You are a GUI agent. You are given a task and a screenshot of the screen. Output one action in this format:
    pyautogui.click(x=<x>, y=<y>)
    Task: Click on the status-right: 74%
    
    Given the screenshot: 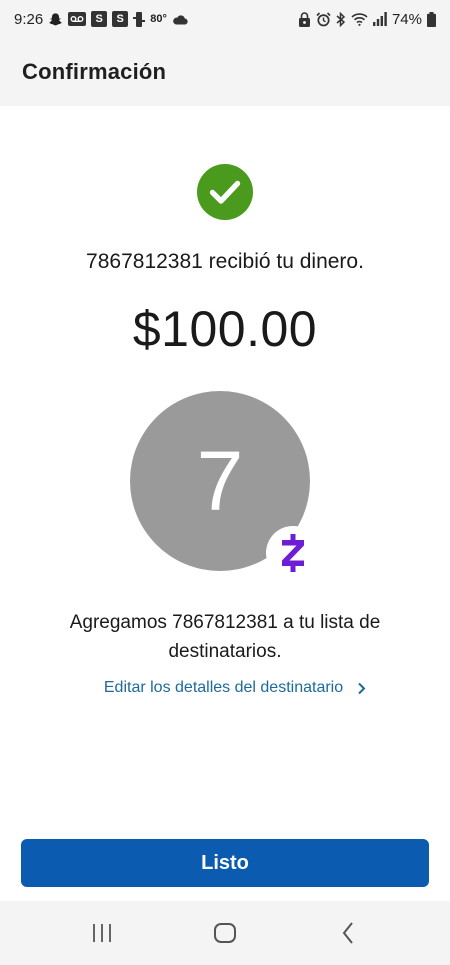 What is the action you would take?
    pyautogui.click(x=367, y=19)
    